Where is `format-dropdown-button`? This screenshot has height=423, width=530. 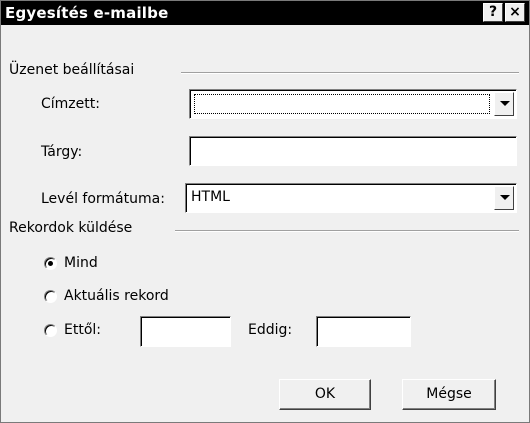 format-dropdown-button is located at coordinates (504, 198).